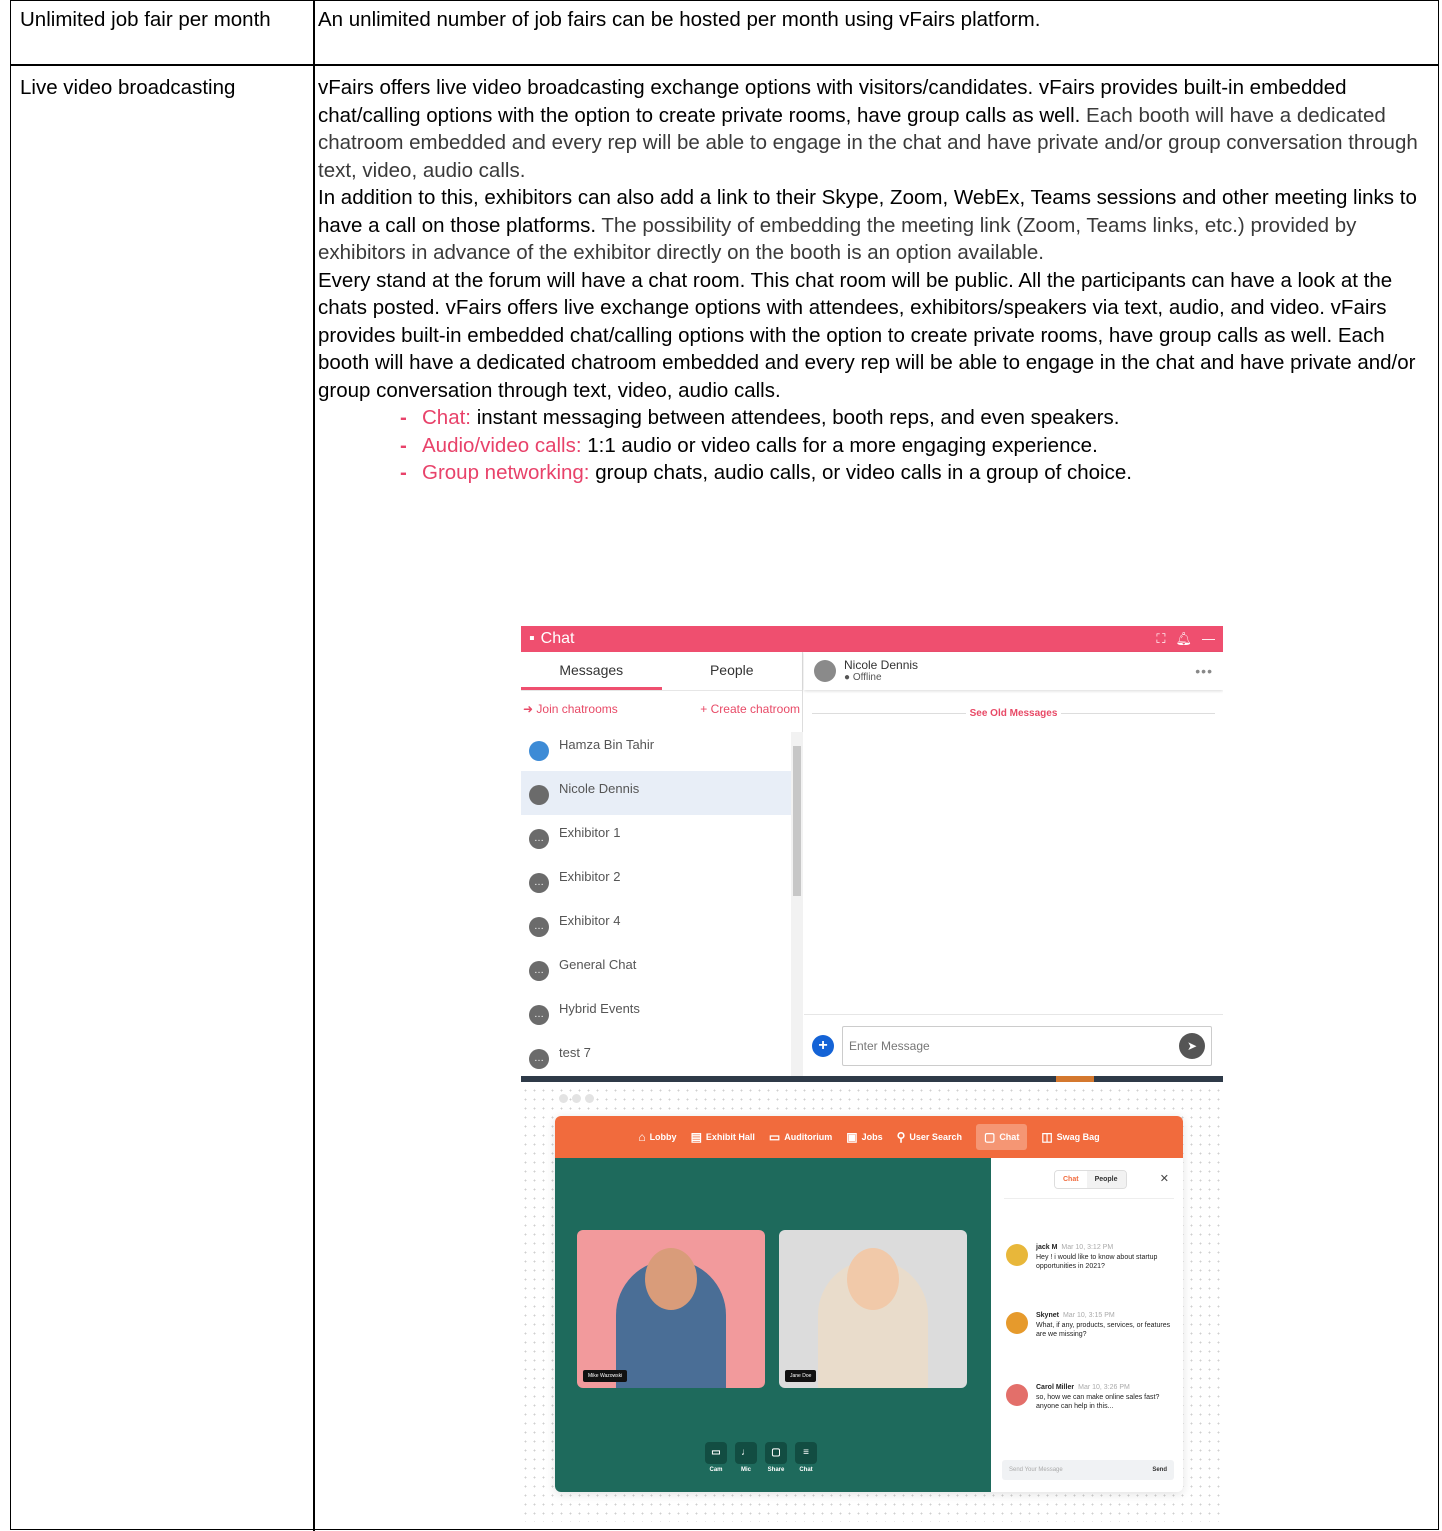 Image resolution: width=1442 pixels, height=1531 pixels. What do you see at coordinates (989, 1137) in the screenshot?
I see `chat-icon: ▢` at bounding box center [989, 1137].